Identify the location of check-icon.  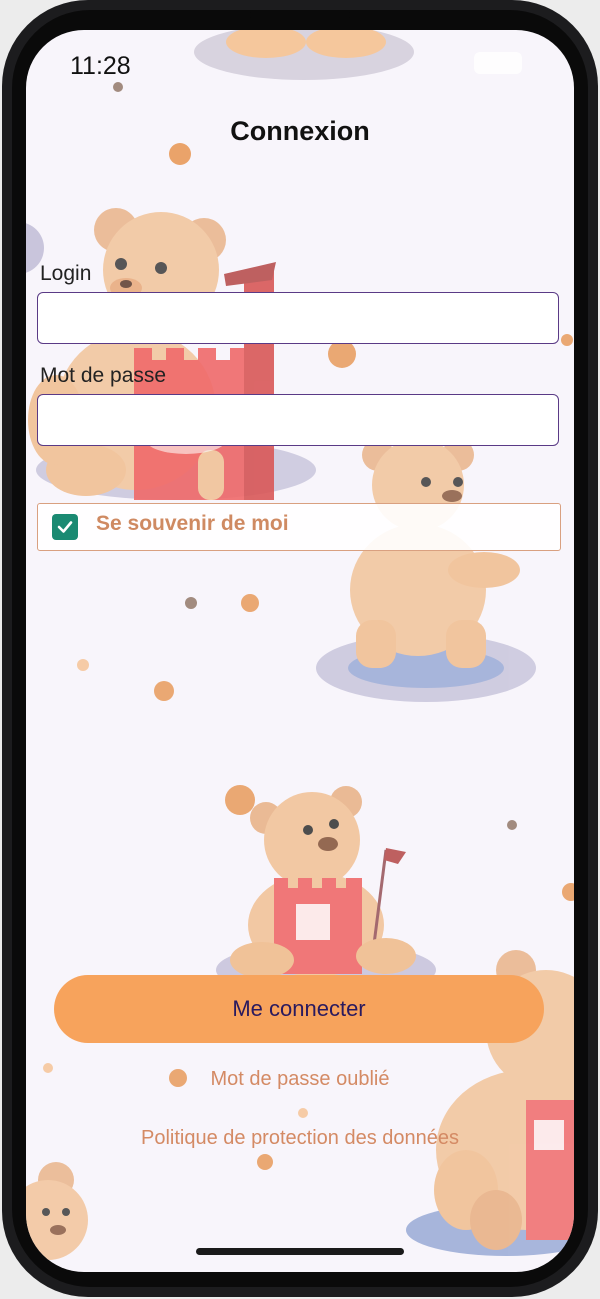
(65, 527).